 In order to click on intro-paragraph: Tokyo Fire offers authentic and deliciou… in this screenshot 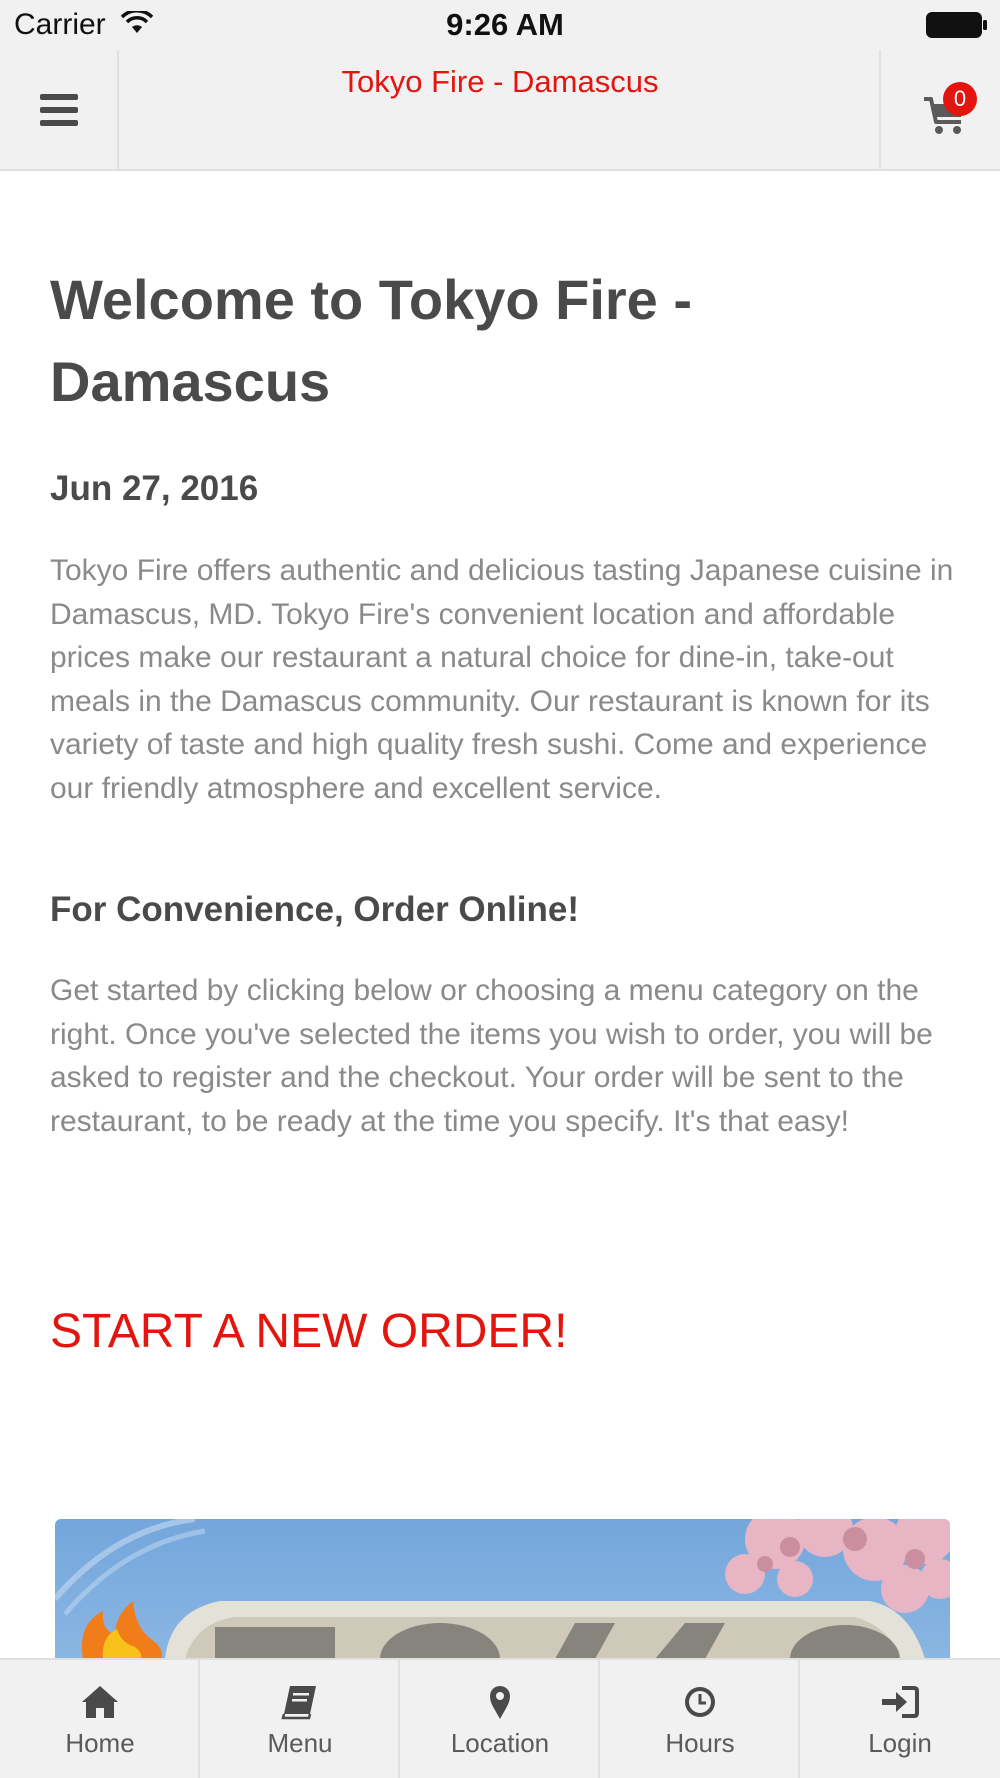, I will do `click(502, 679)`.